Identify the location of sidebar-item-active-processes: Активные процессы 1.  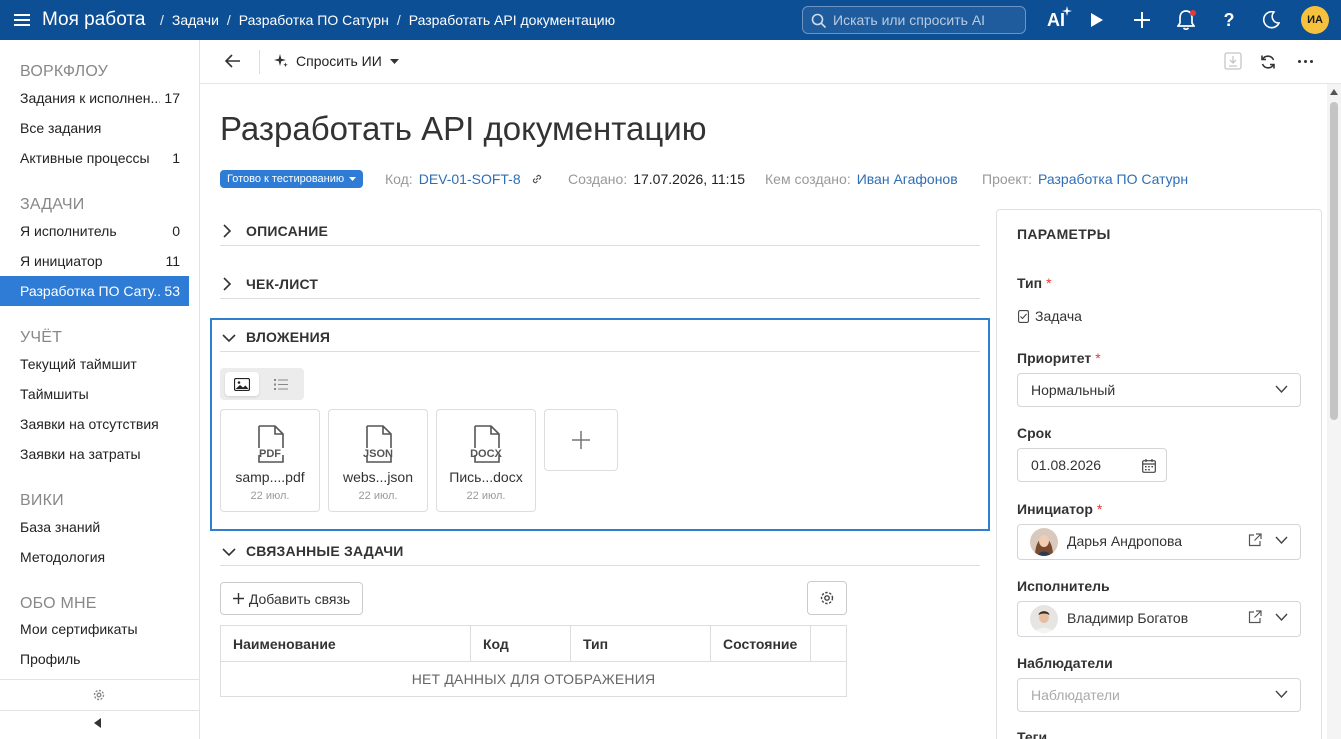
(94, 158).